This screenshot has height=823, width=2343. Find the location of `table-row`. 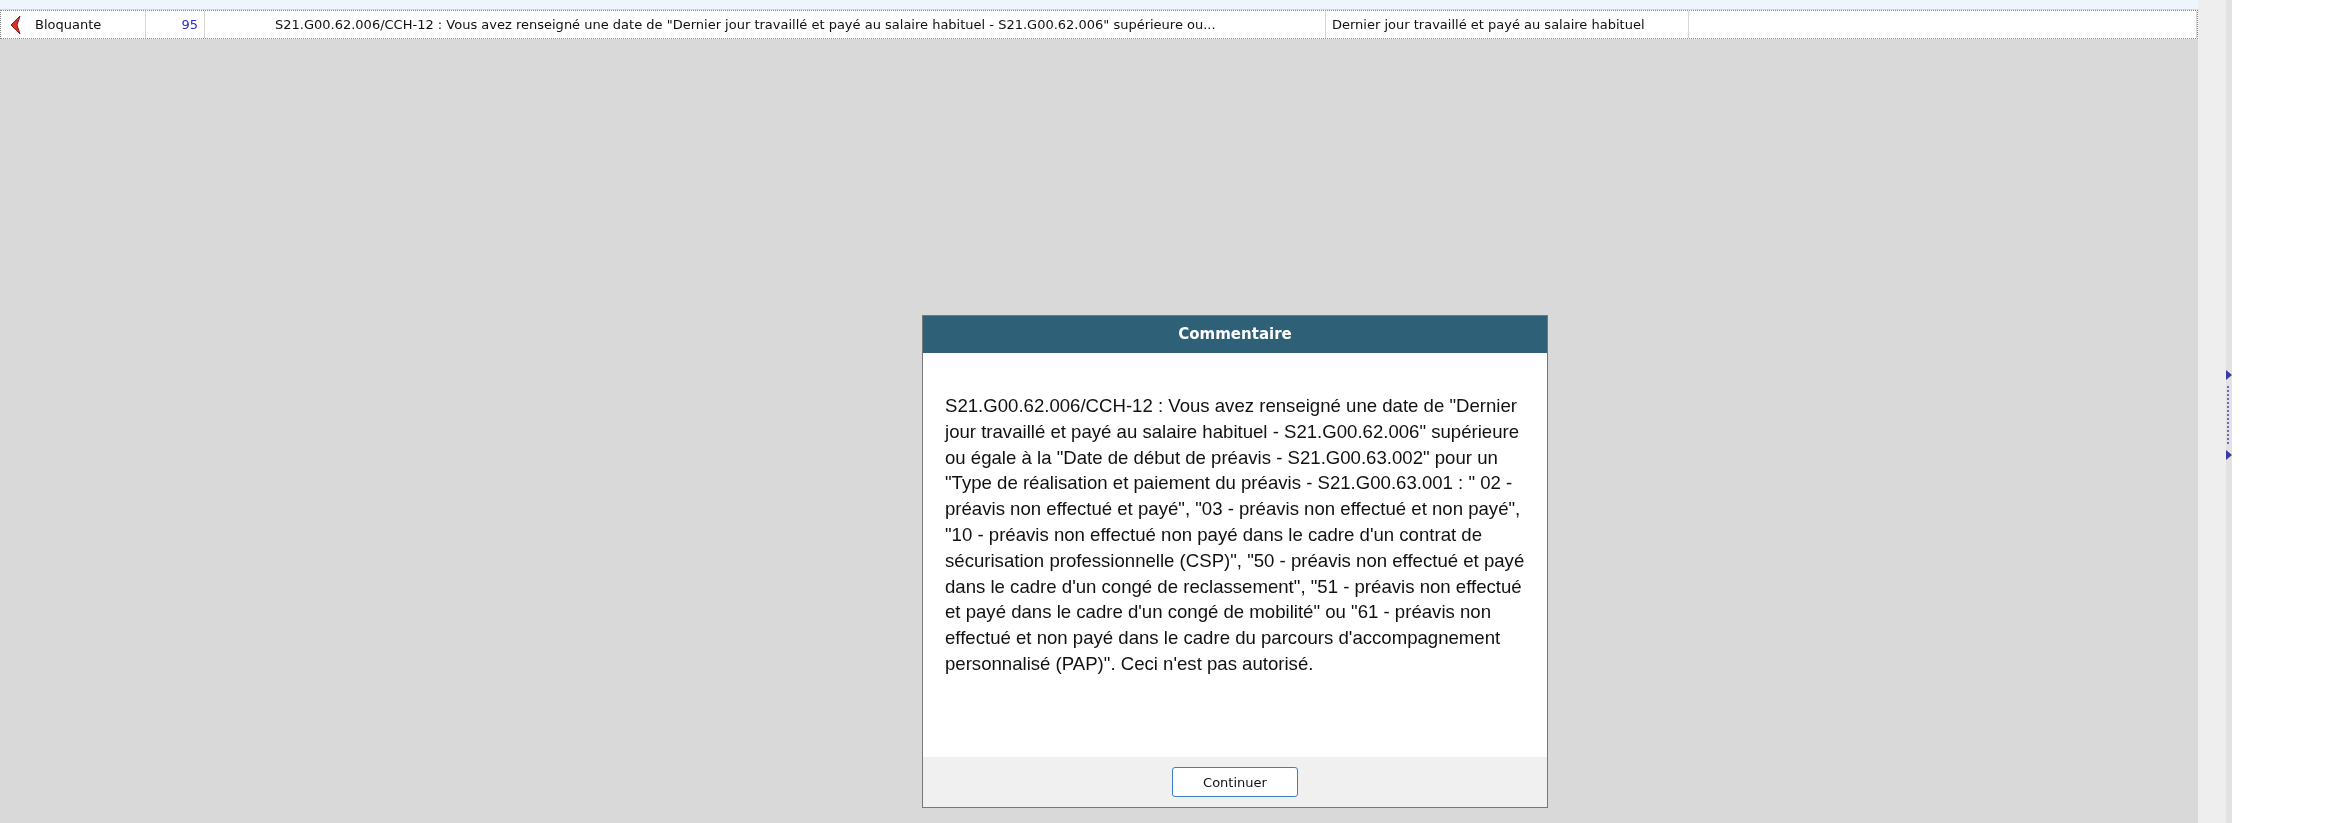

table-row is located at coordinates (1099, 24).